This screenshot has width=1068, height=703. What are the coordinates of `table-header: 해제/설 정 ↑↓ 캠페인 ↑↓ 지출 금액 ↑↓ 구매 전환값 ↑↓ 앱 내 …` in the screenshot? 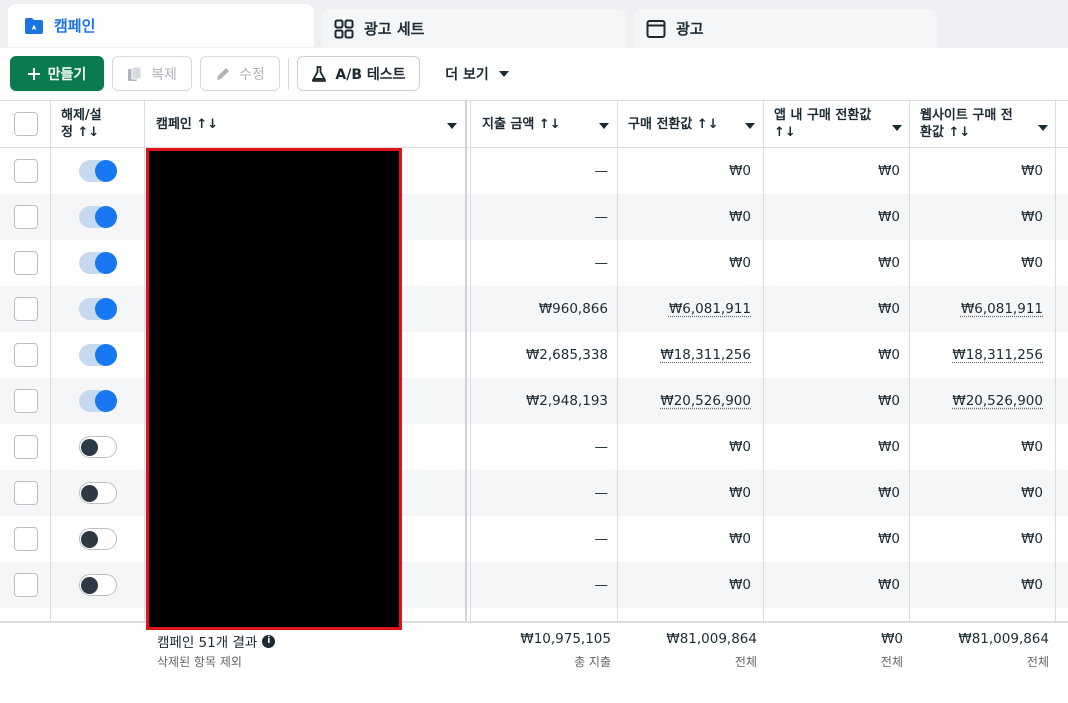 It's located at (534, 124).